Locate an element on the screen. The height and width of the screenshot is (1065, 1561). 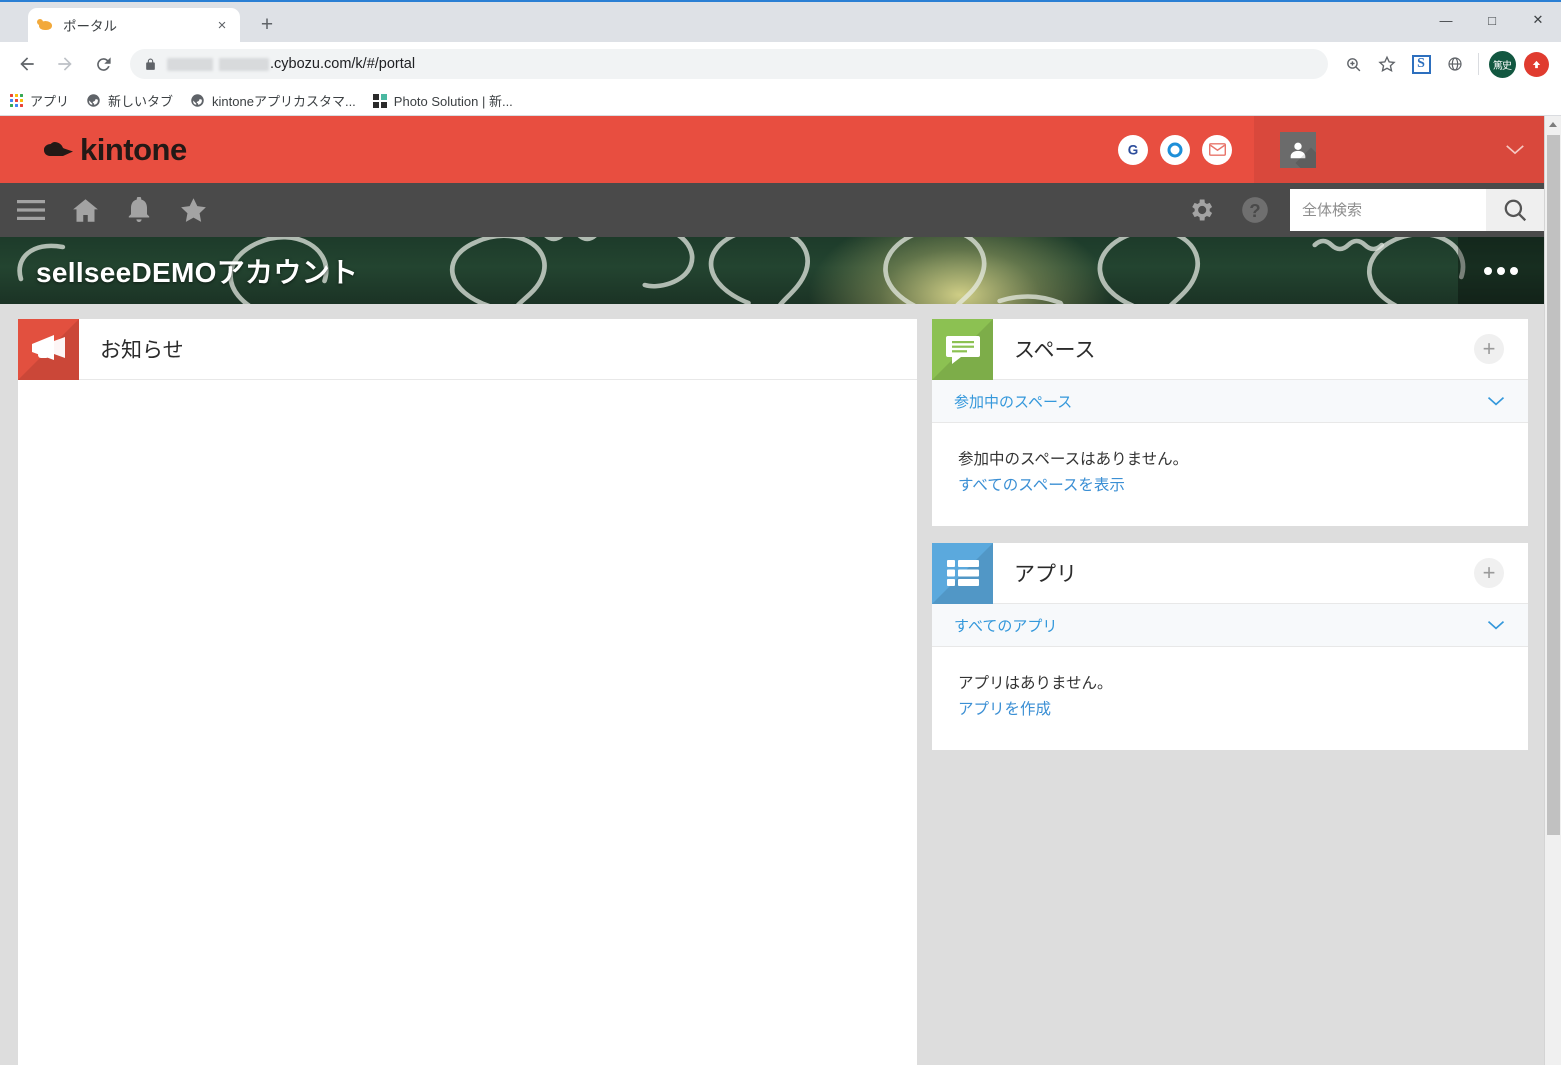
back-button is located at coordinates (27, 64).